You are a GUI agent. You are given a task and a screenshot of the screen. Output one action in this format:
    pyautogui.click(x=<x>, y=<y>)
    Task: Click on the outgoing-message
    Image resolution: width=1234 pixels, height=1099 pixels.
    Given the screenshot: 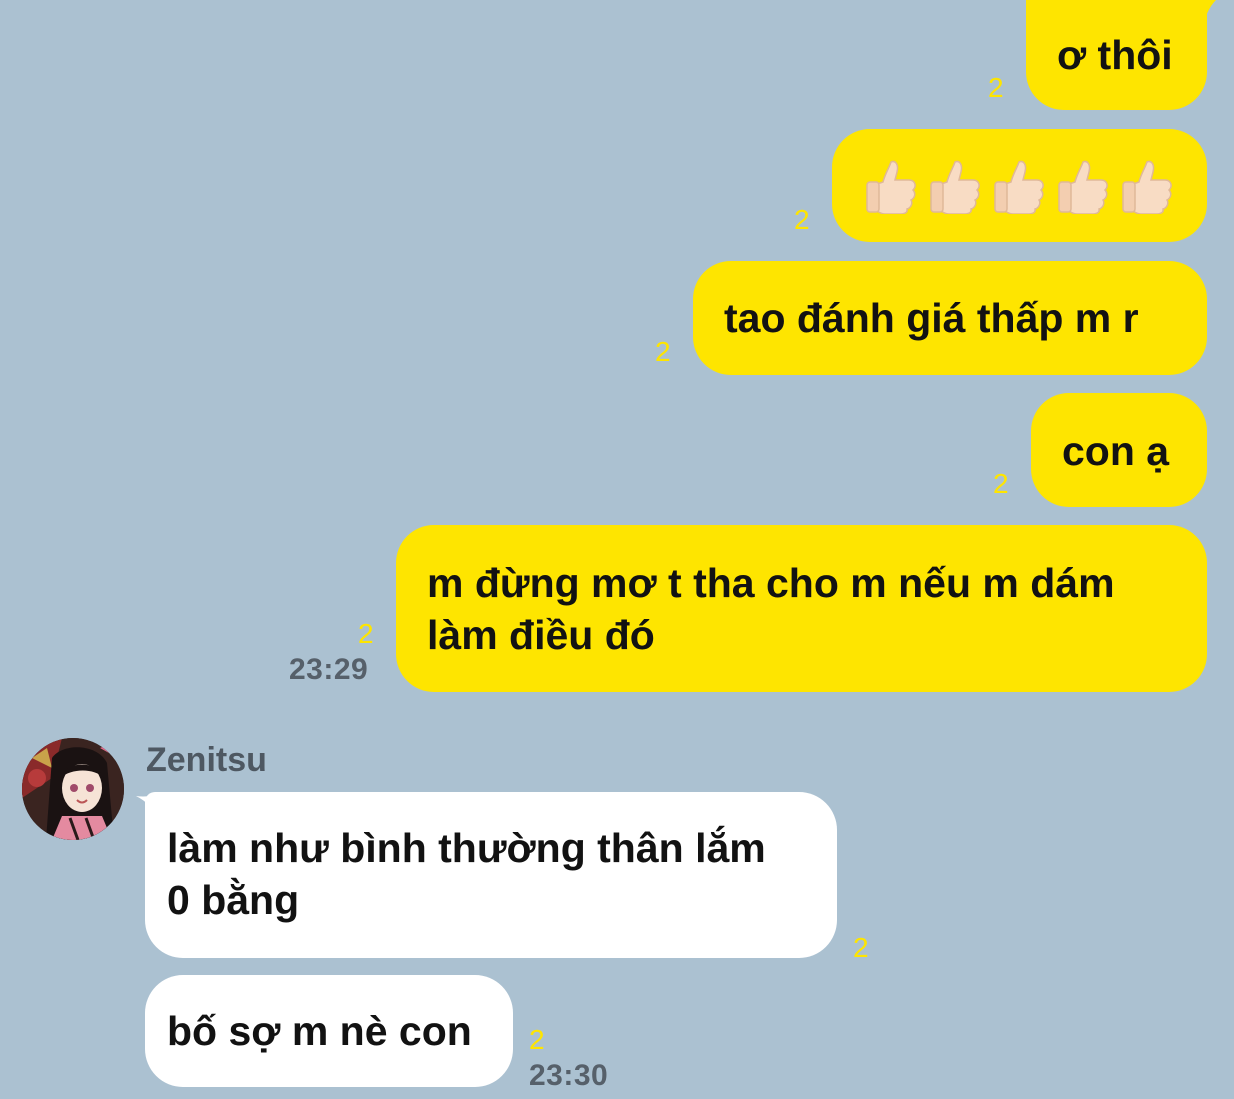 What is the action you would take?
    pyautogui.click(x=1019, y=185)
    